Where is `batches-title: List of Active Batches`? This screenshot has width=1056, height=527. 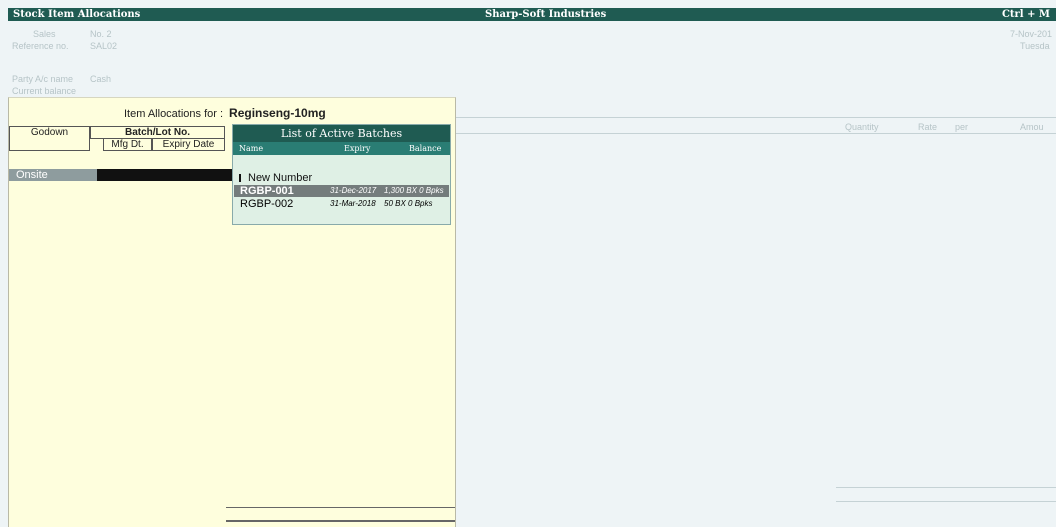 batches-title: List of Active Batches is located at coordinates (341, 133).